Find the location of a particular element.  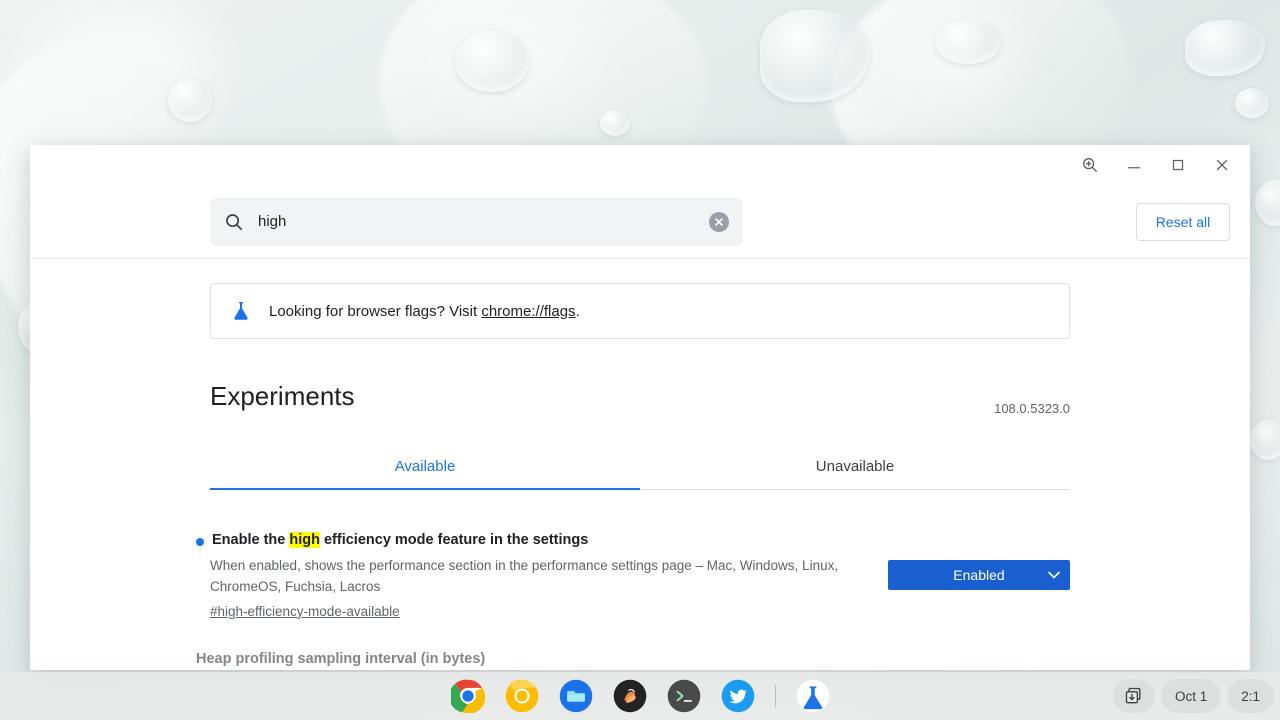

shelf: Oct 1 2:1 is located at coordinates (640, 696).